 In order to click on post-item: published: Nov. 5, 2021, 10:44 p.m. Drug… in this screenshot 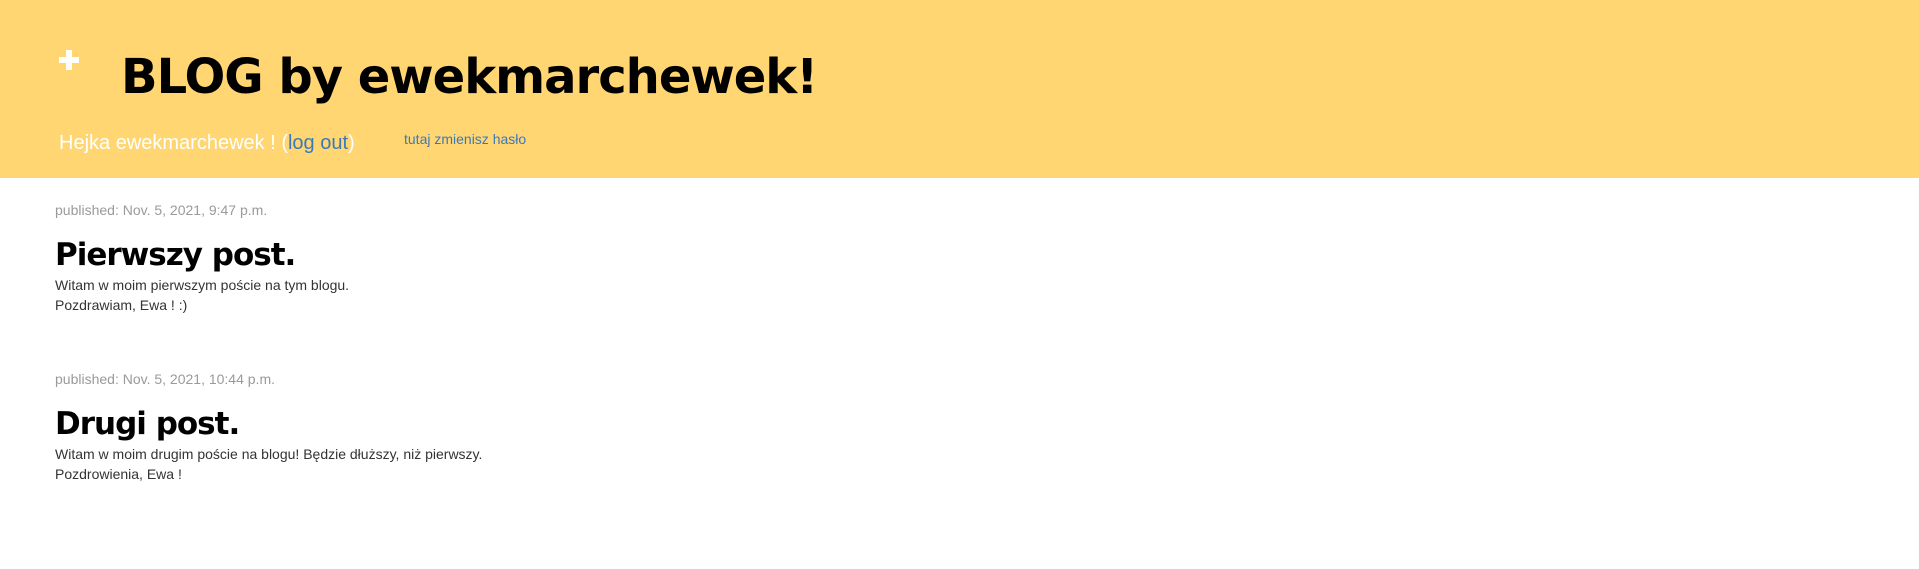, I will do `click(505, 427)`.